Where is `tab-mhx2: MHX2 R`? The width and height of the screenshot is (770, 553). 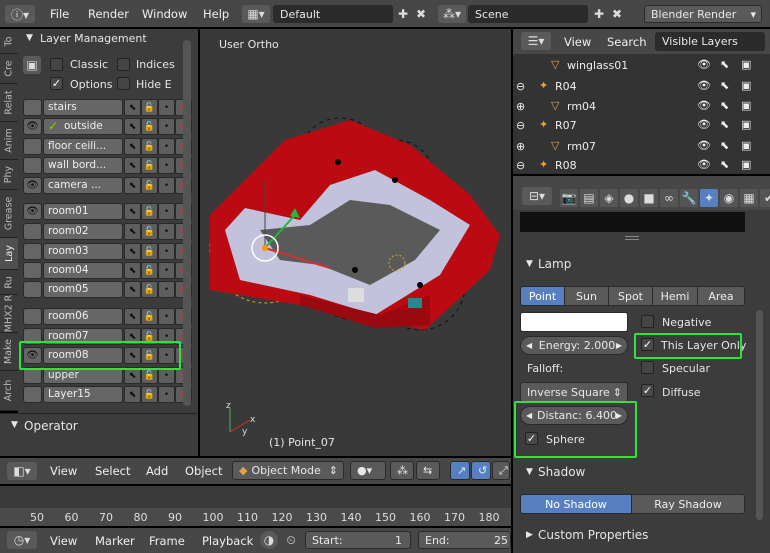 tab-mhx2: MHX2 R is located at coordinates (9, 314).